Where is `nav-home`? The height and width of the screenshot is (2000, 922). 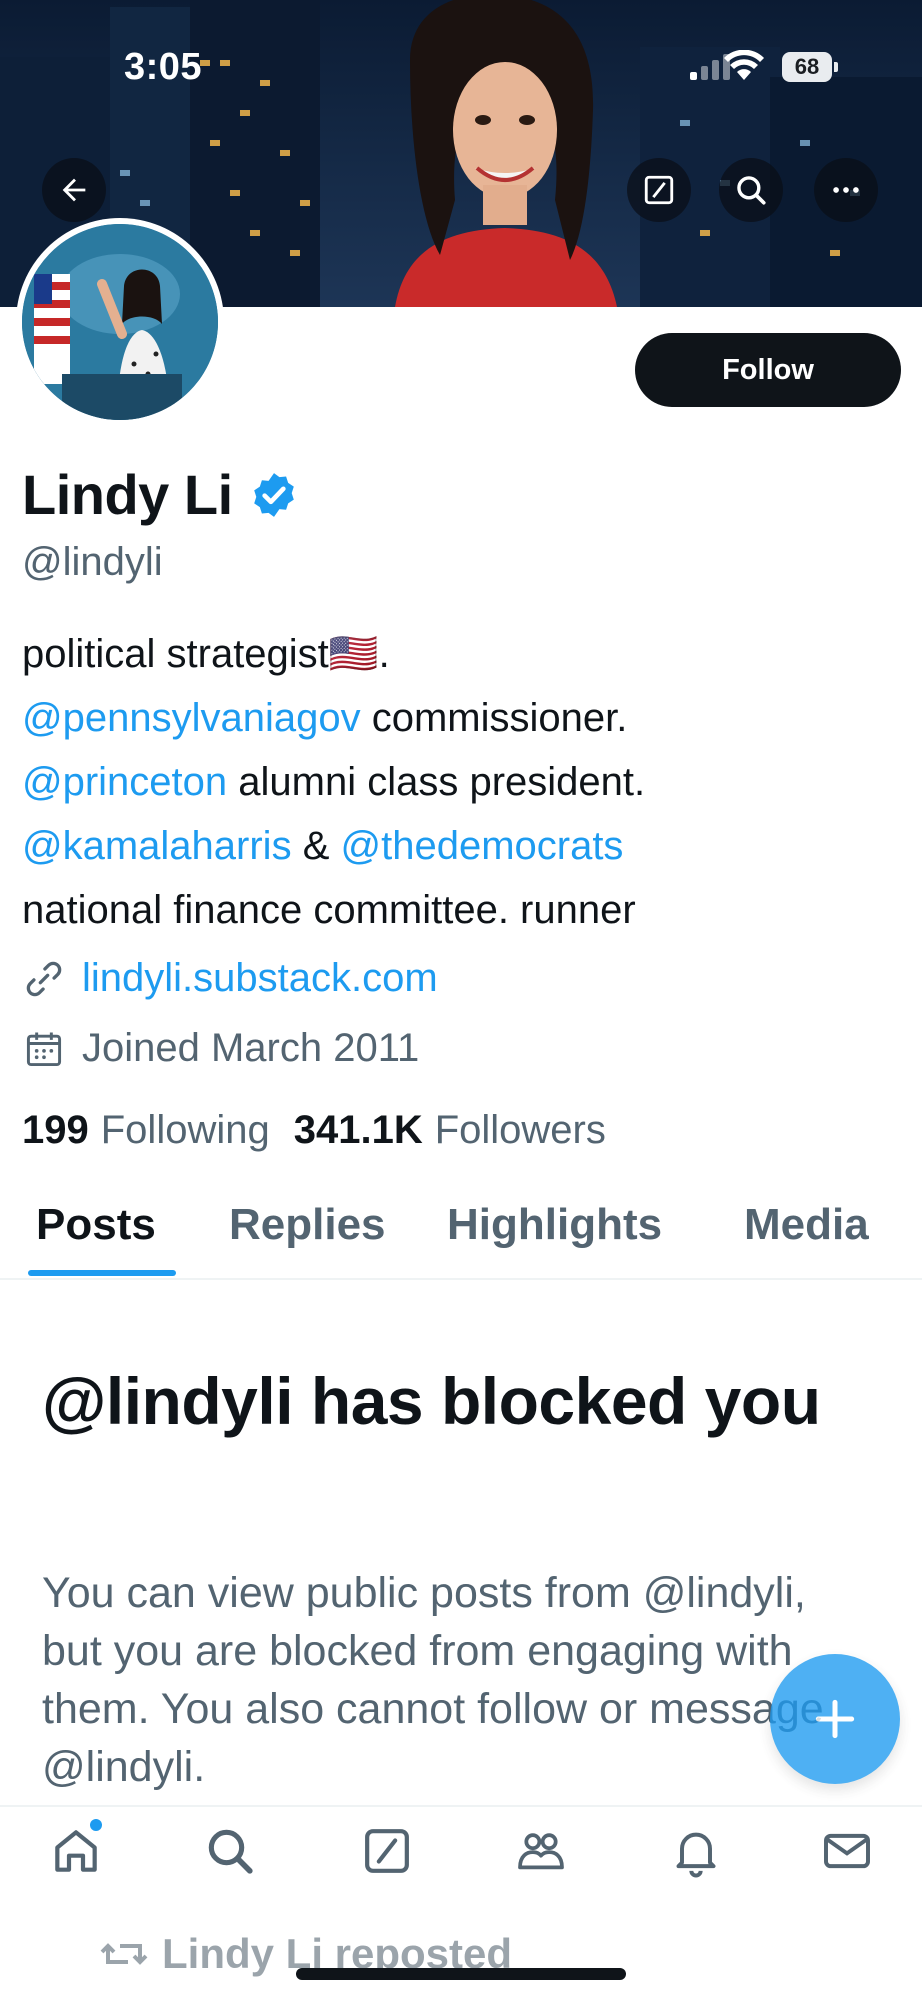
nav-home is located at coordinates (76, 1850).